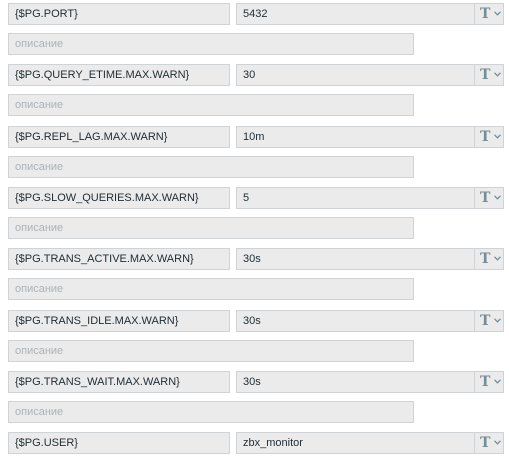 The height and width of the screenshot is (462, 509). Describe the element at coordinates (355, 75) in the screenshot. I see `macro-value-input: 30` at that location.